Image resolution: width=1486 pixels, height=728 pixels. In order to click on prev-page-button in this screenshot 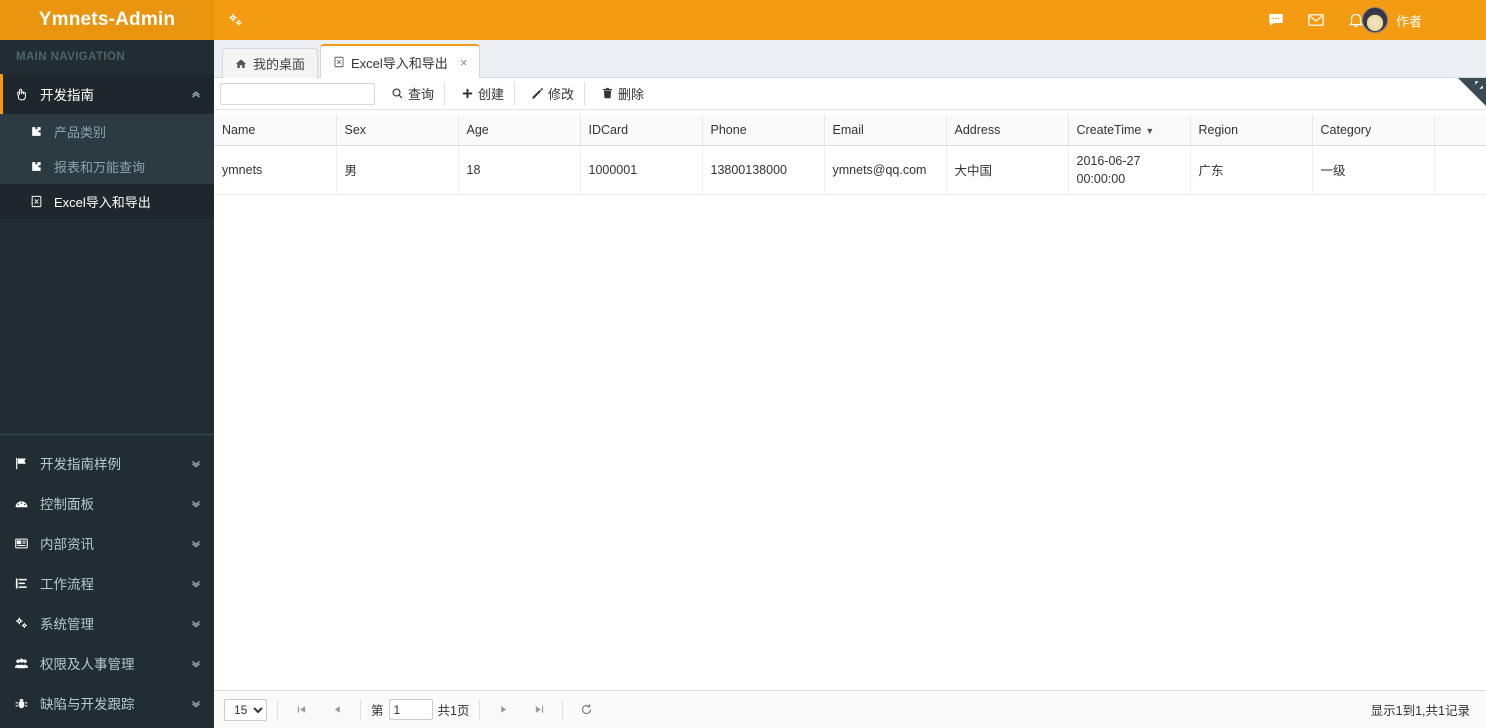, I will do `click(337, 710)`.